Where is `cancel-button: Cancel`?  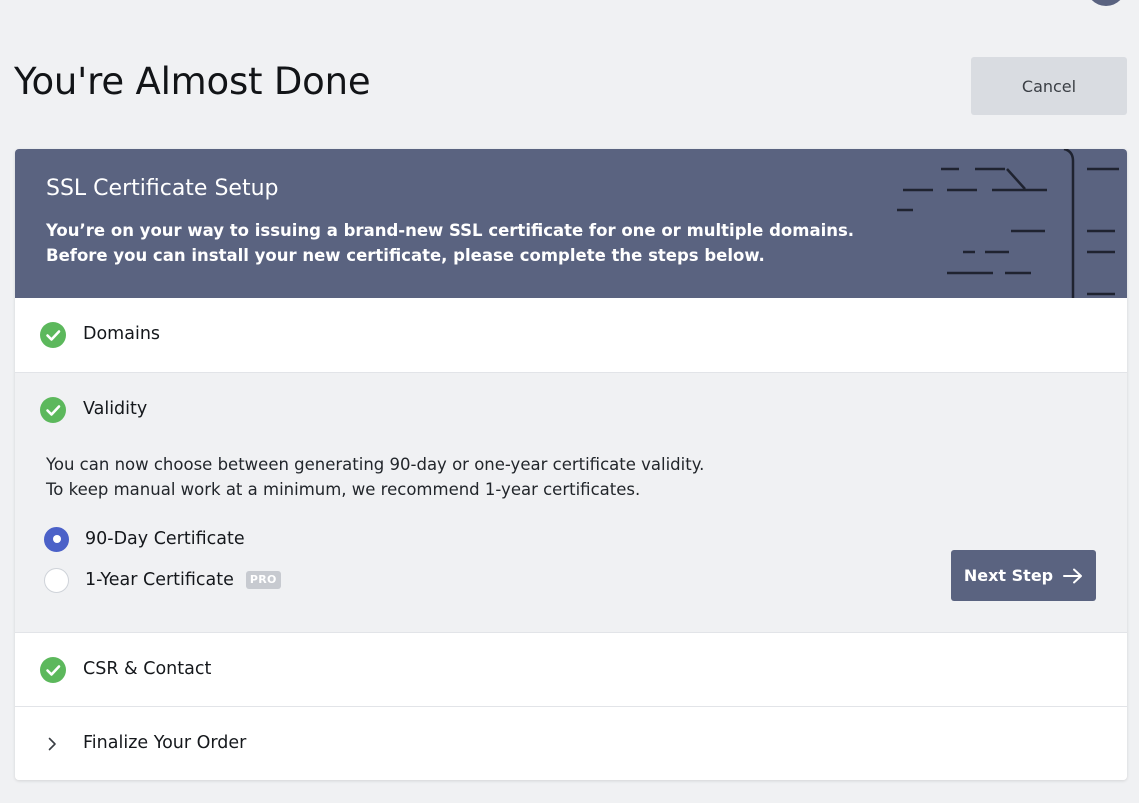 cancel-button: Cancel is located at coordinates (1049, 86).